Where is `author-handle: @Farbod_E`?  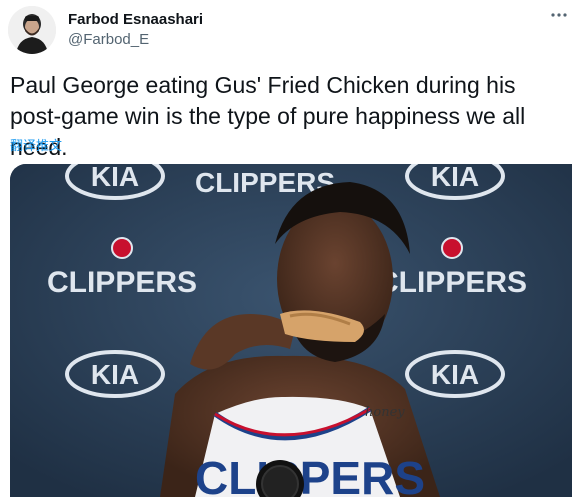
author-handle: @Farbod_E is located at coordinates (108, 39).